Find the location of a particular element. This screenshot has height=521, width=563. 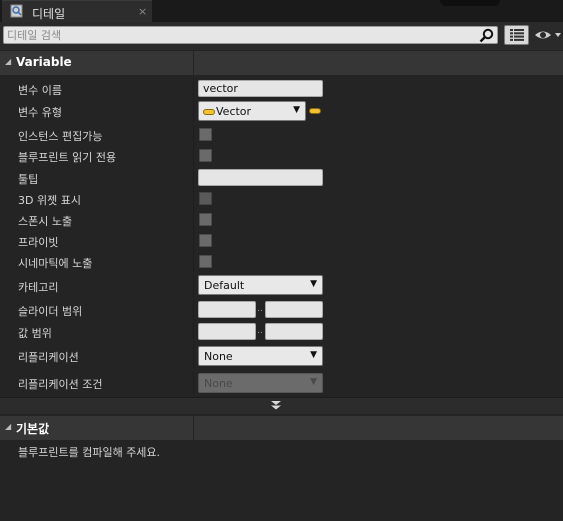

type-pill-icon is located at coordinates (209, 112).